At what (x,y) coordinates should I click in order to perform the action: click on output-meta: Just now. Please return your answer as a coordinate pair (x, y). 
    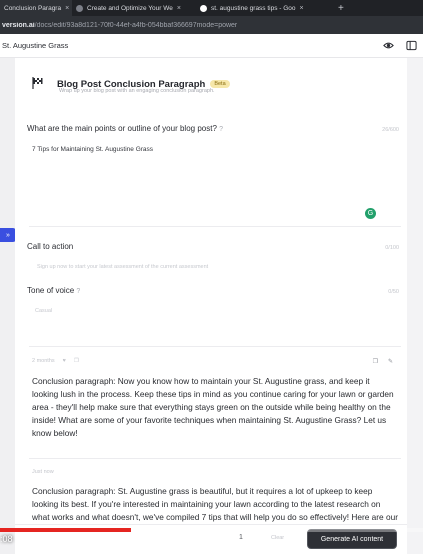
    Looking at the image, I should click on (43, 472).